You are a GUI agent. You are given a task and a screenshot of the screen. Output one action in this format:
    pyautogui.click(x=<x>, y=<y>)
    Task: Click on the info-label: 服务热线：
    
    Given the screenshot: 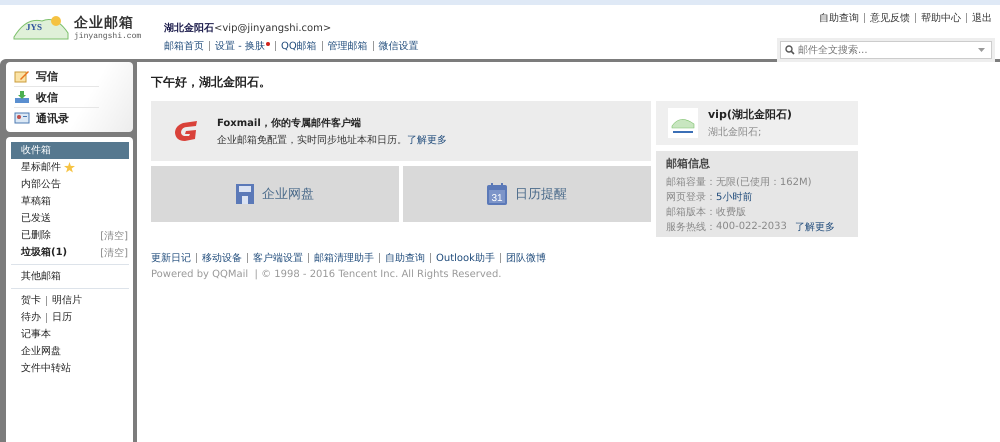 What is the action you would take?
    pyautogui.click(x=691, y=227)
    